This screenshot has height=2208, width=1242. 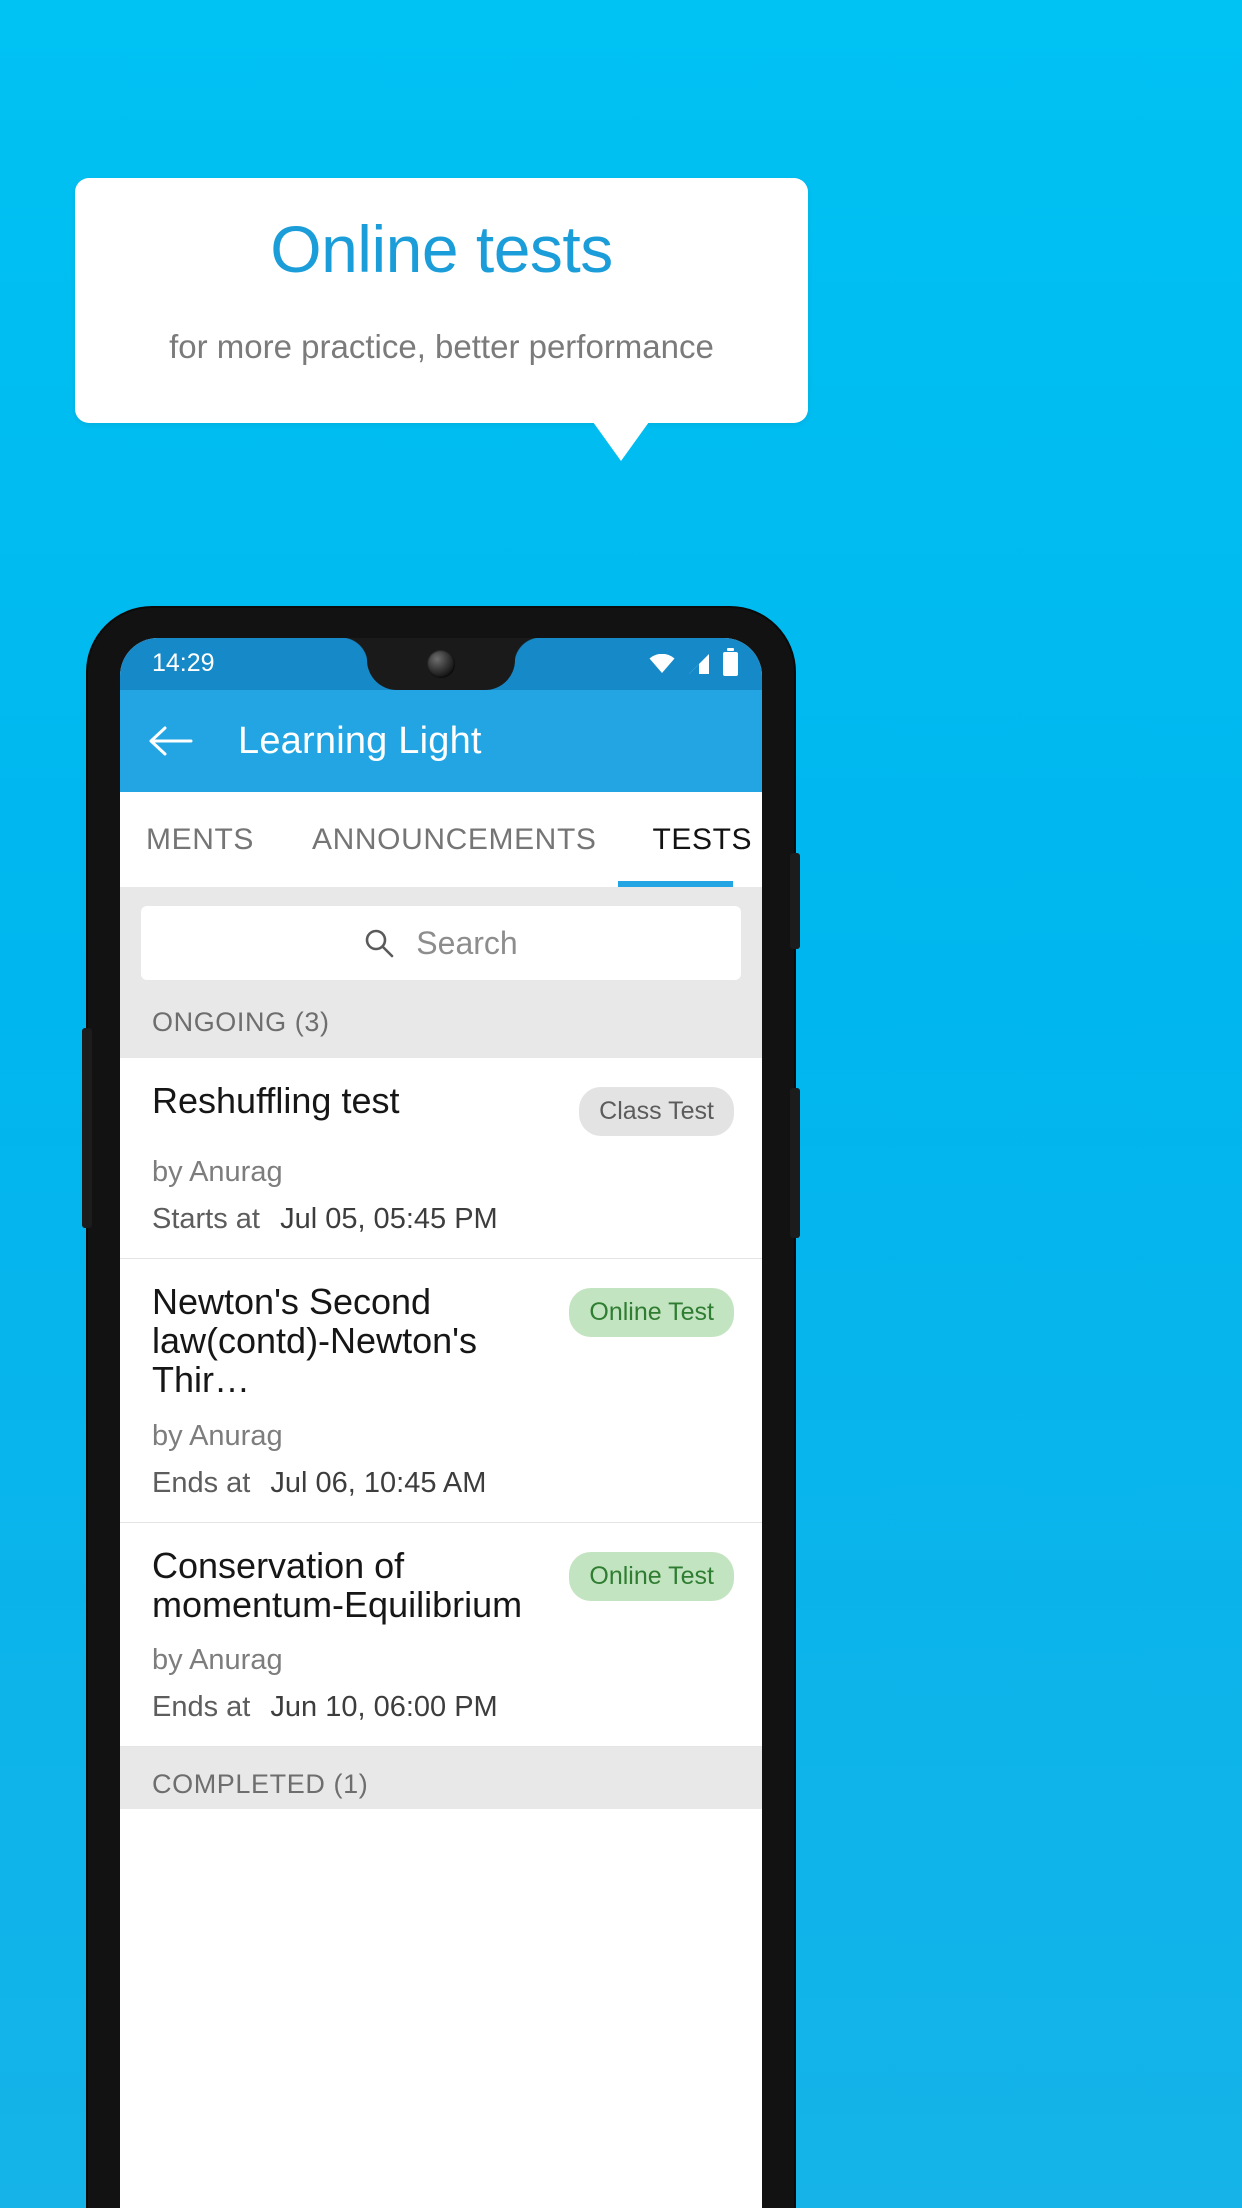 I want to click on section-header-ongoing: ONGOING (3), so click(x=441, y=1028).